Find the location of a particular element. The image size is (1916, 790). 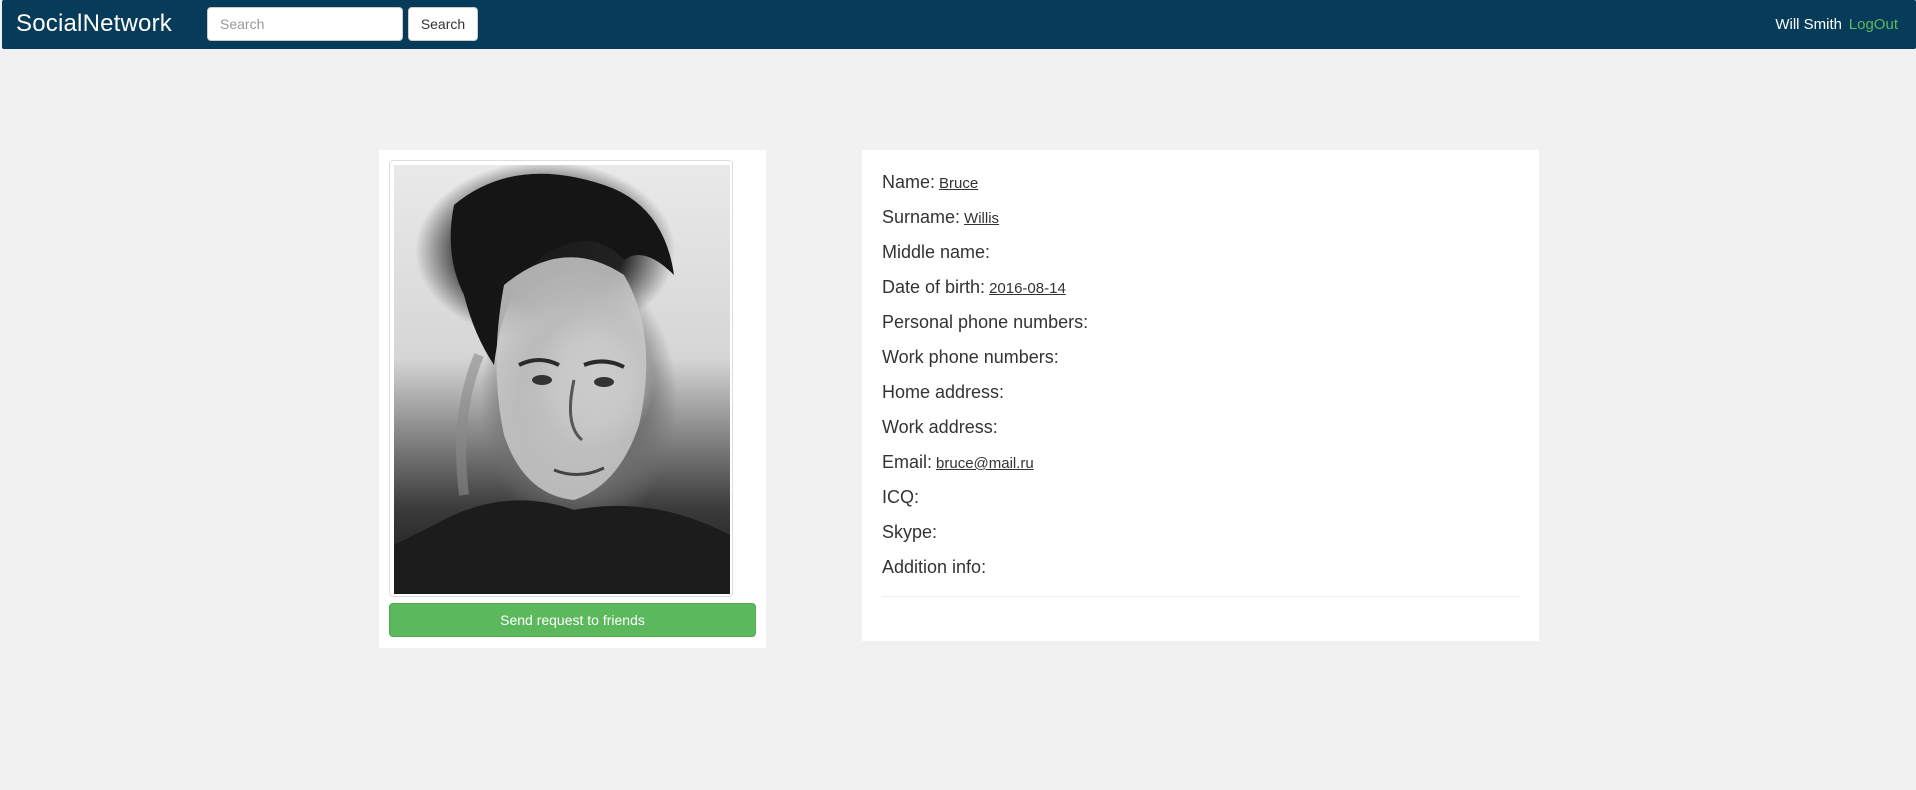

field-addition-info: Addition info: is located at coordinates (1200, 572).